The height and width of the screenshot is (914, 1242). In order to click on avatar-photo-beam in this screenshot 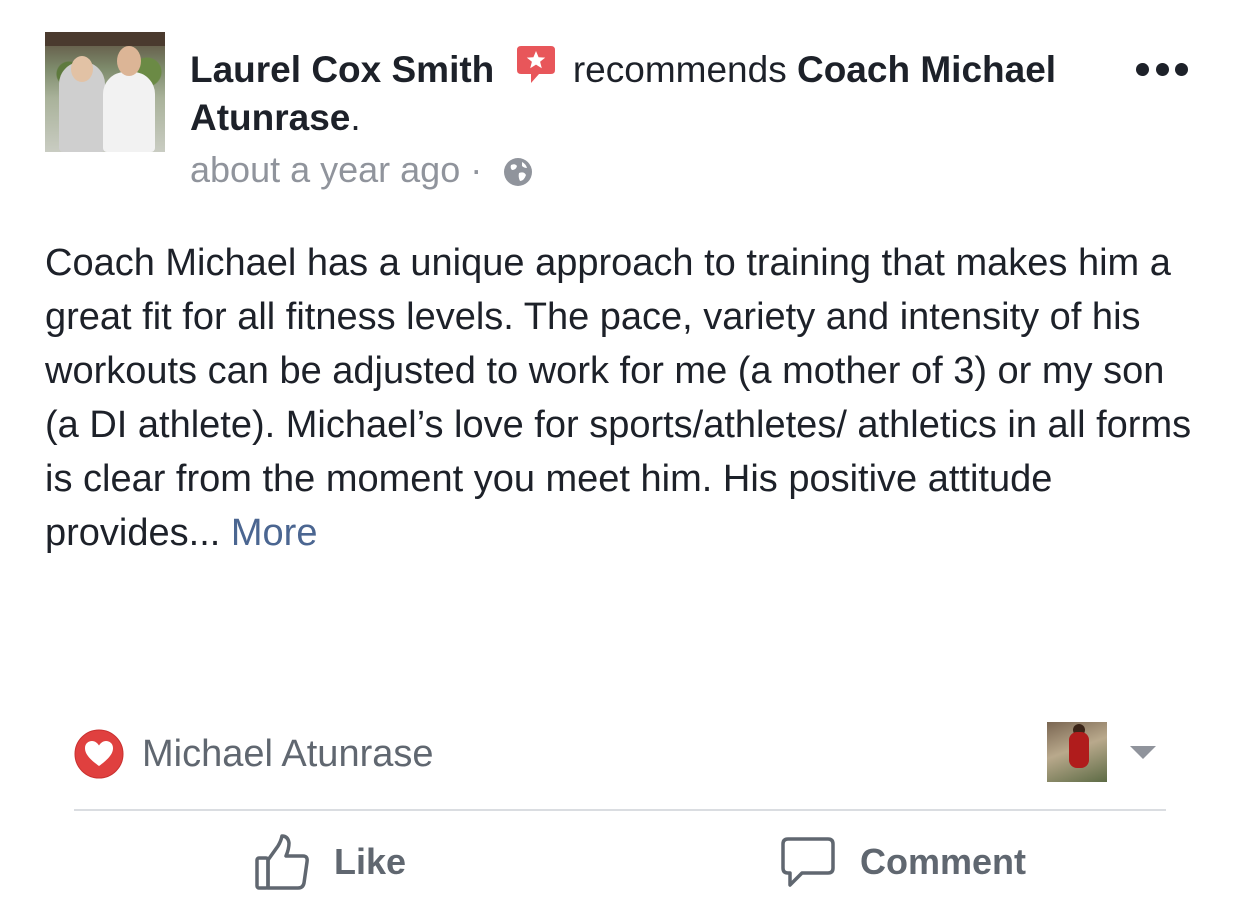, I will do `click(105, 39)`.